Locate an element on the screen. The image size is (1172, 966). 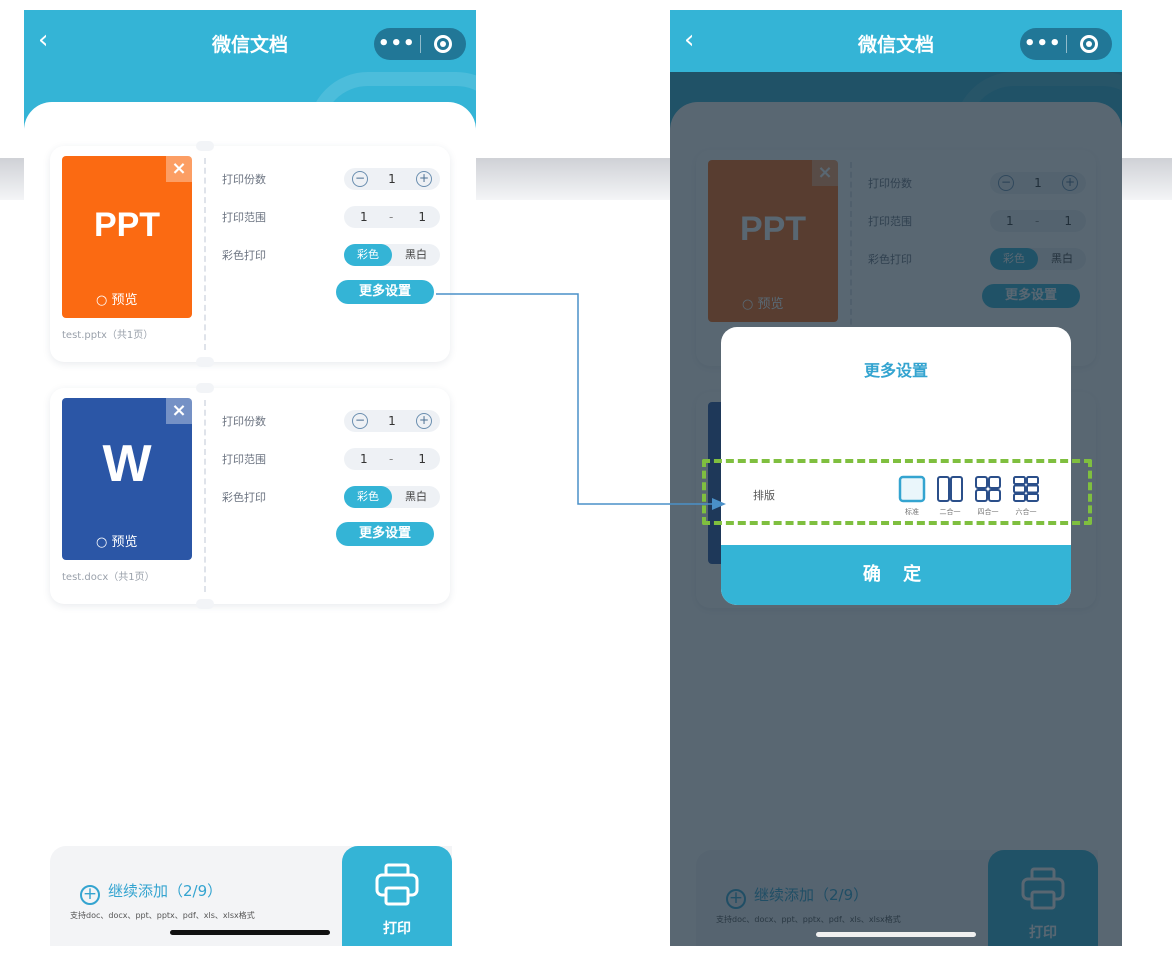
add-label: 继续添加 is located at coordinates (138, 891).